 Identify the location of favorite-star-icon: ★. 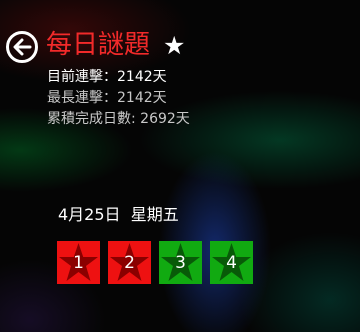
(174, 46).